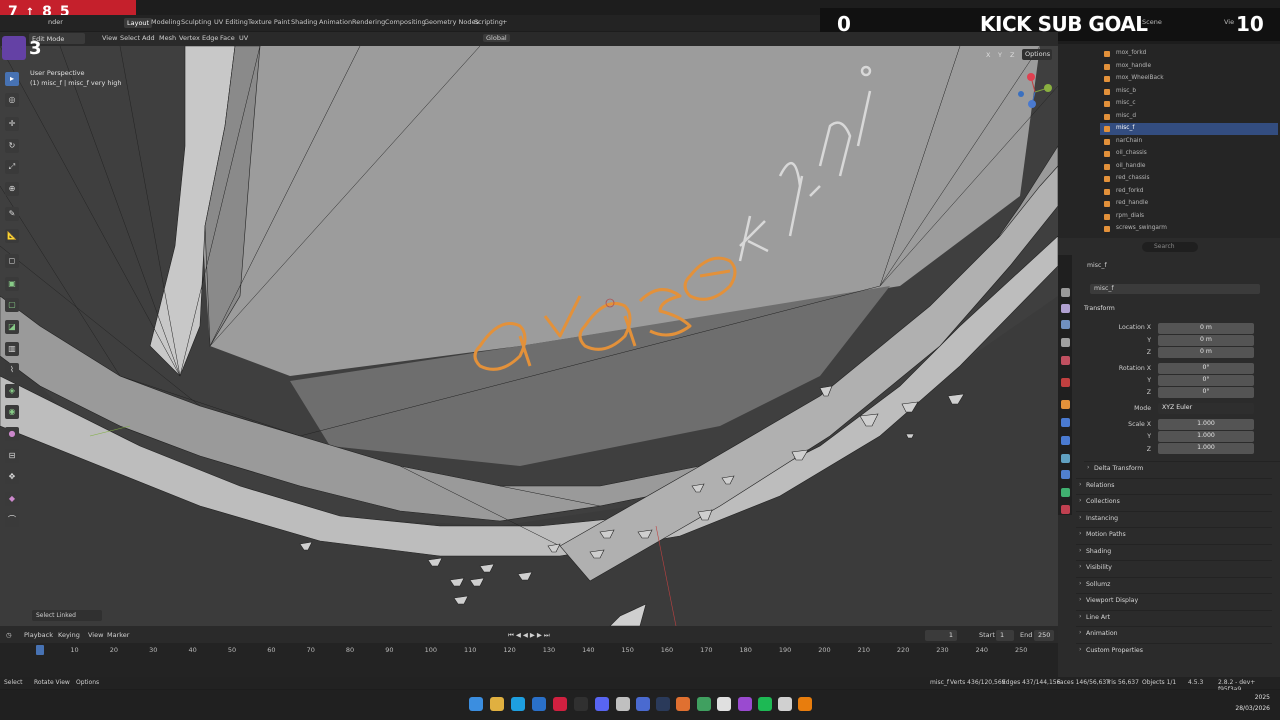  I want to click on world-tab-icon, so click(1065, 382).